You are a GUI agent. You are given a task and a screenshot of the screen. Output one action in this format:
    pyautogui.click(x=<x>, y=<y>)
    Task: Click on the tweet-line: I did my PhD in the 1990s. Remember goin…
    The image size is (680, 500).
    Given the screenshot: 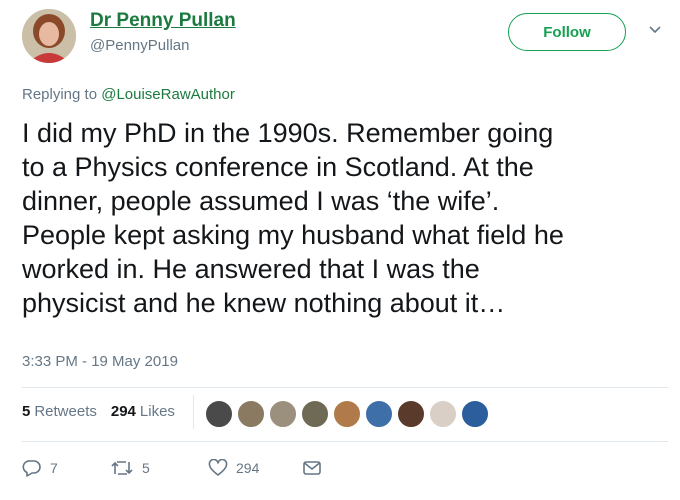 What is the action you would take?
    pyautogui.click(x=288, y=133)
    